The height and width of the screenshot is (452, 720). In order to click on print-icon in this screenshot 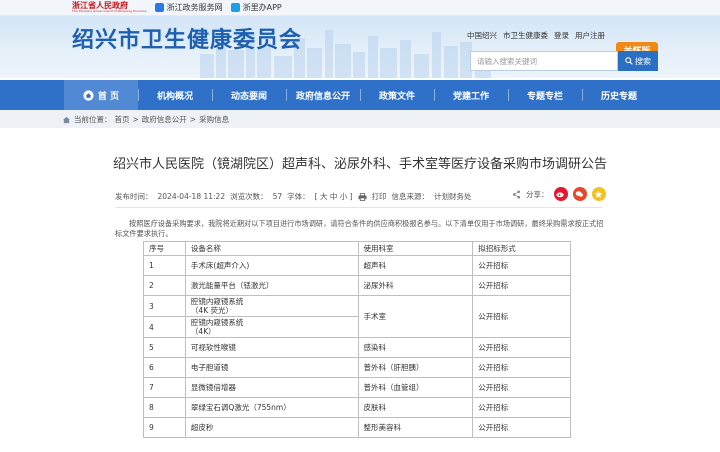, I will do `click(362, 196)`.